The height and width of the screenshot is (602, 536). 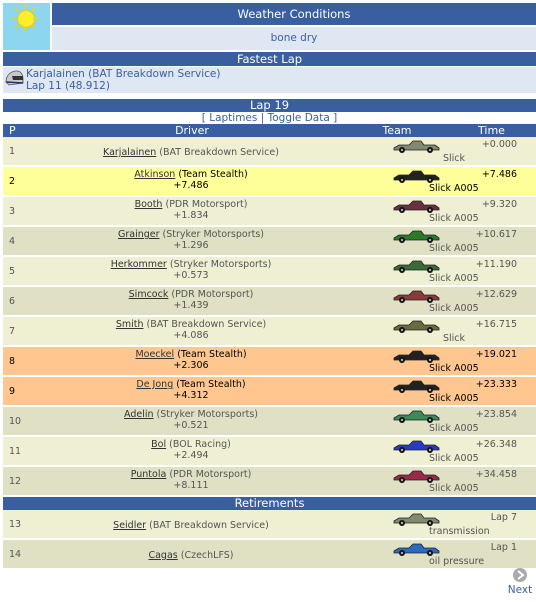 What do you see at coordinates (149, 294) in the screenshot?
I see `driver-link: Simcock` at bounding box center [149, 294].